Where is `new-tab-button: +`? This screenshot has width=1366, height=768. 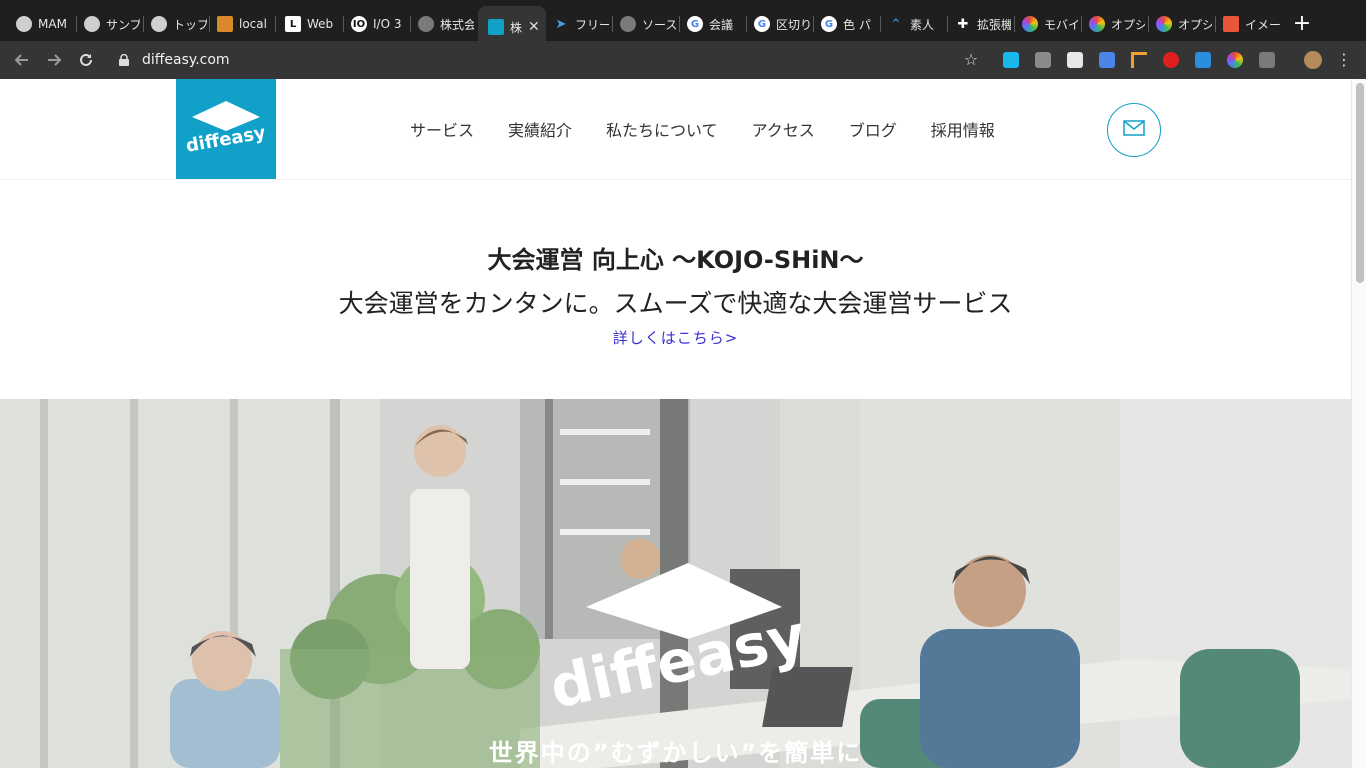
new-tab-button: + is located at coordinates (1302, 24).